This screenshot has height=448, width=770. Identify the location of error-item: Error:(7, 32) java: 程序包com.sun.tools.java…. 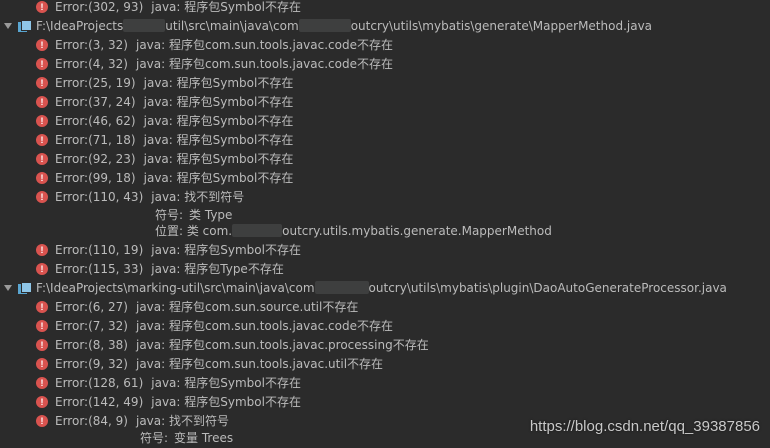
(214, 326).